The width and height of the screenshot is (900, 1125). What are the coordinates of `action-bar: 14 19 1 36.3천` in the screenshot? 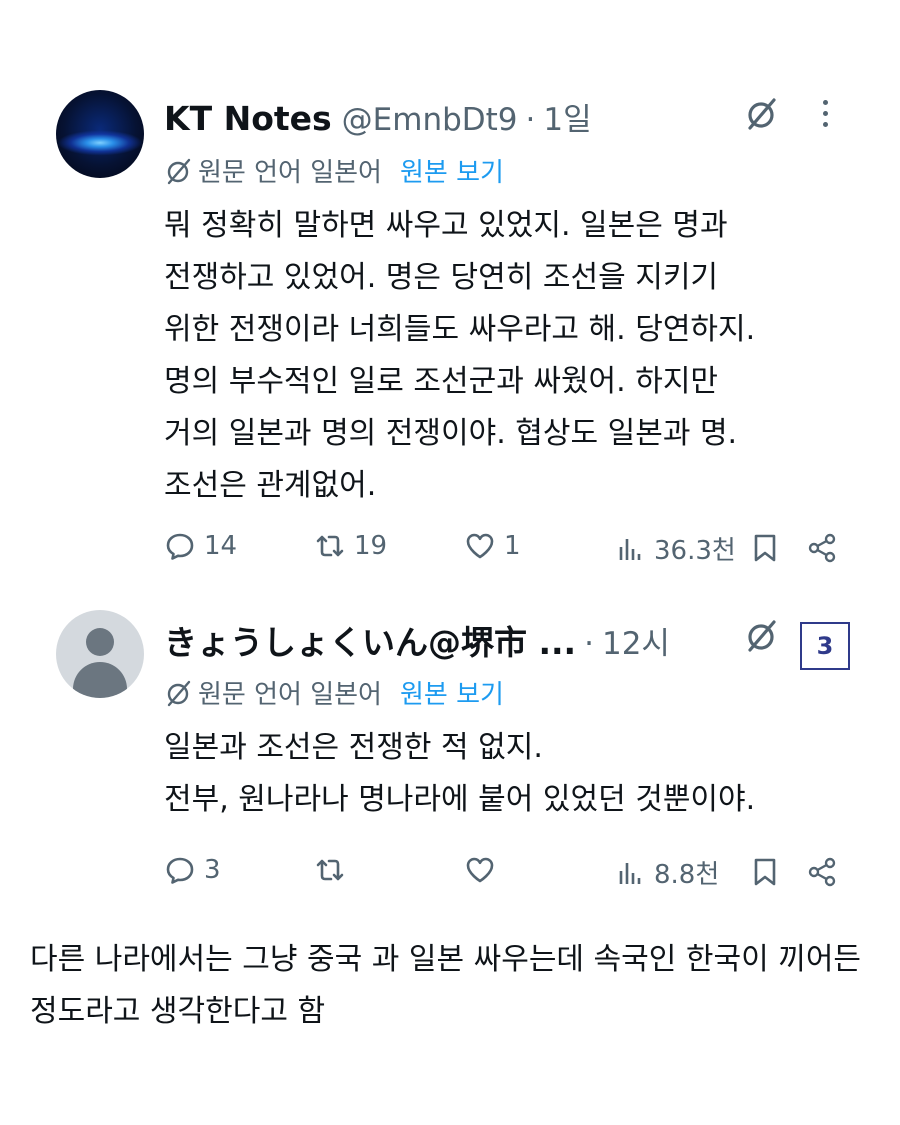 It's located at (504, 550).